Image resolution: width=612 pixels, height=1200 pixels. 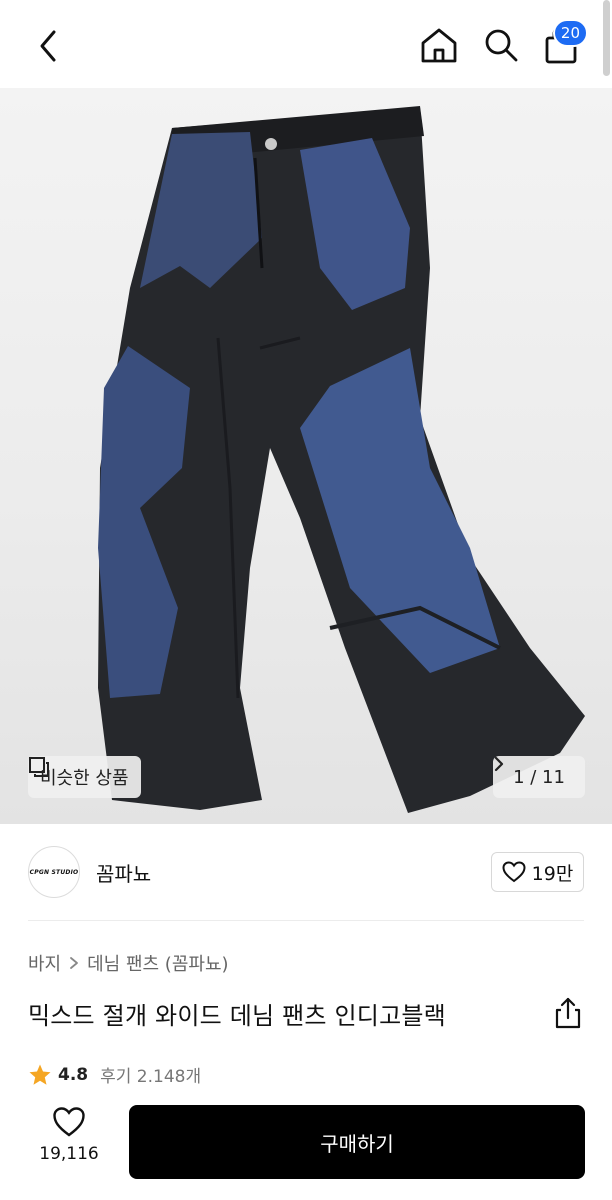 I want to click on similar-products-button: 비슷한 상품, so click(x=84, y=777).